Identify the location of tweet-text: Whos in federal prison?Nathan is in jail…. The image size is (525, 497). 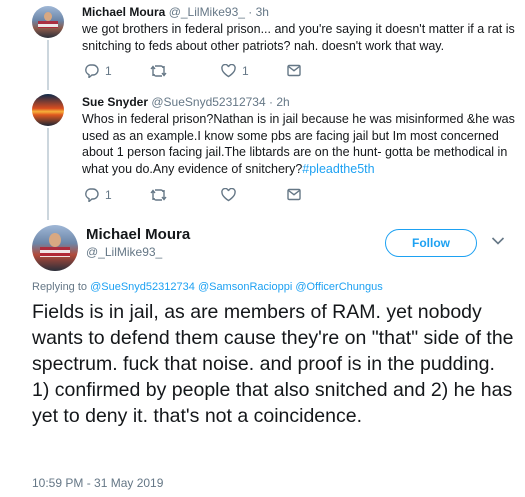
(298, 144).